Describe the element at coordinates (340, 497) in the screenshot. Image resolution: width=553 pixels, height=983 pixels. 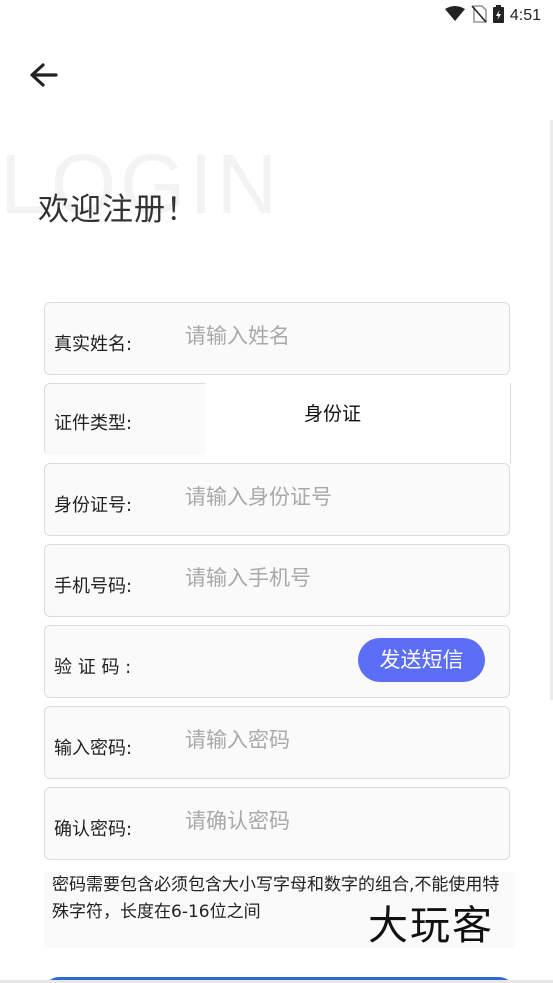
I see `id-number-input` at that location.